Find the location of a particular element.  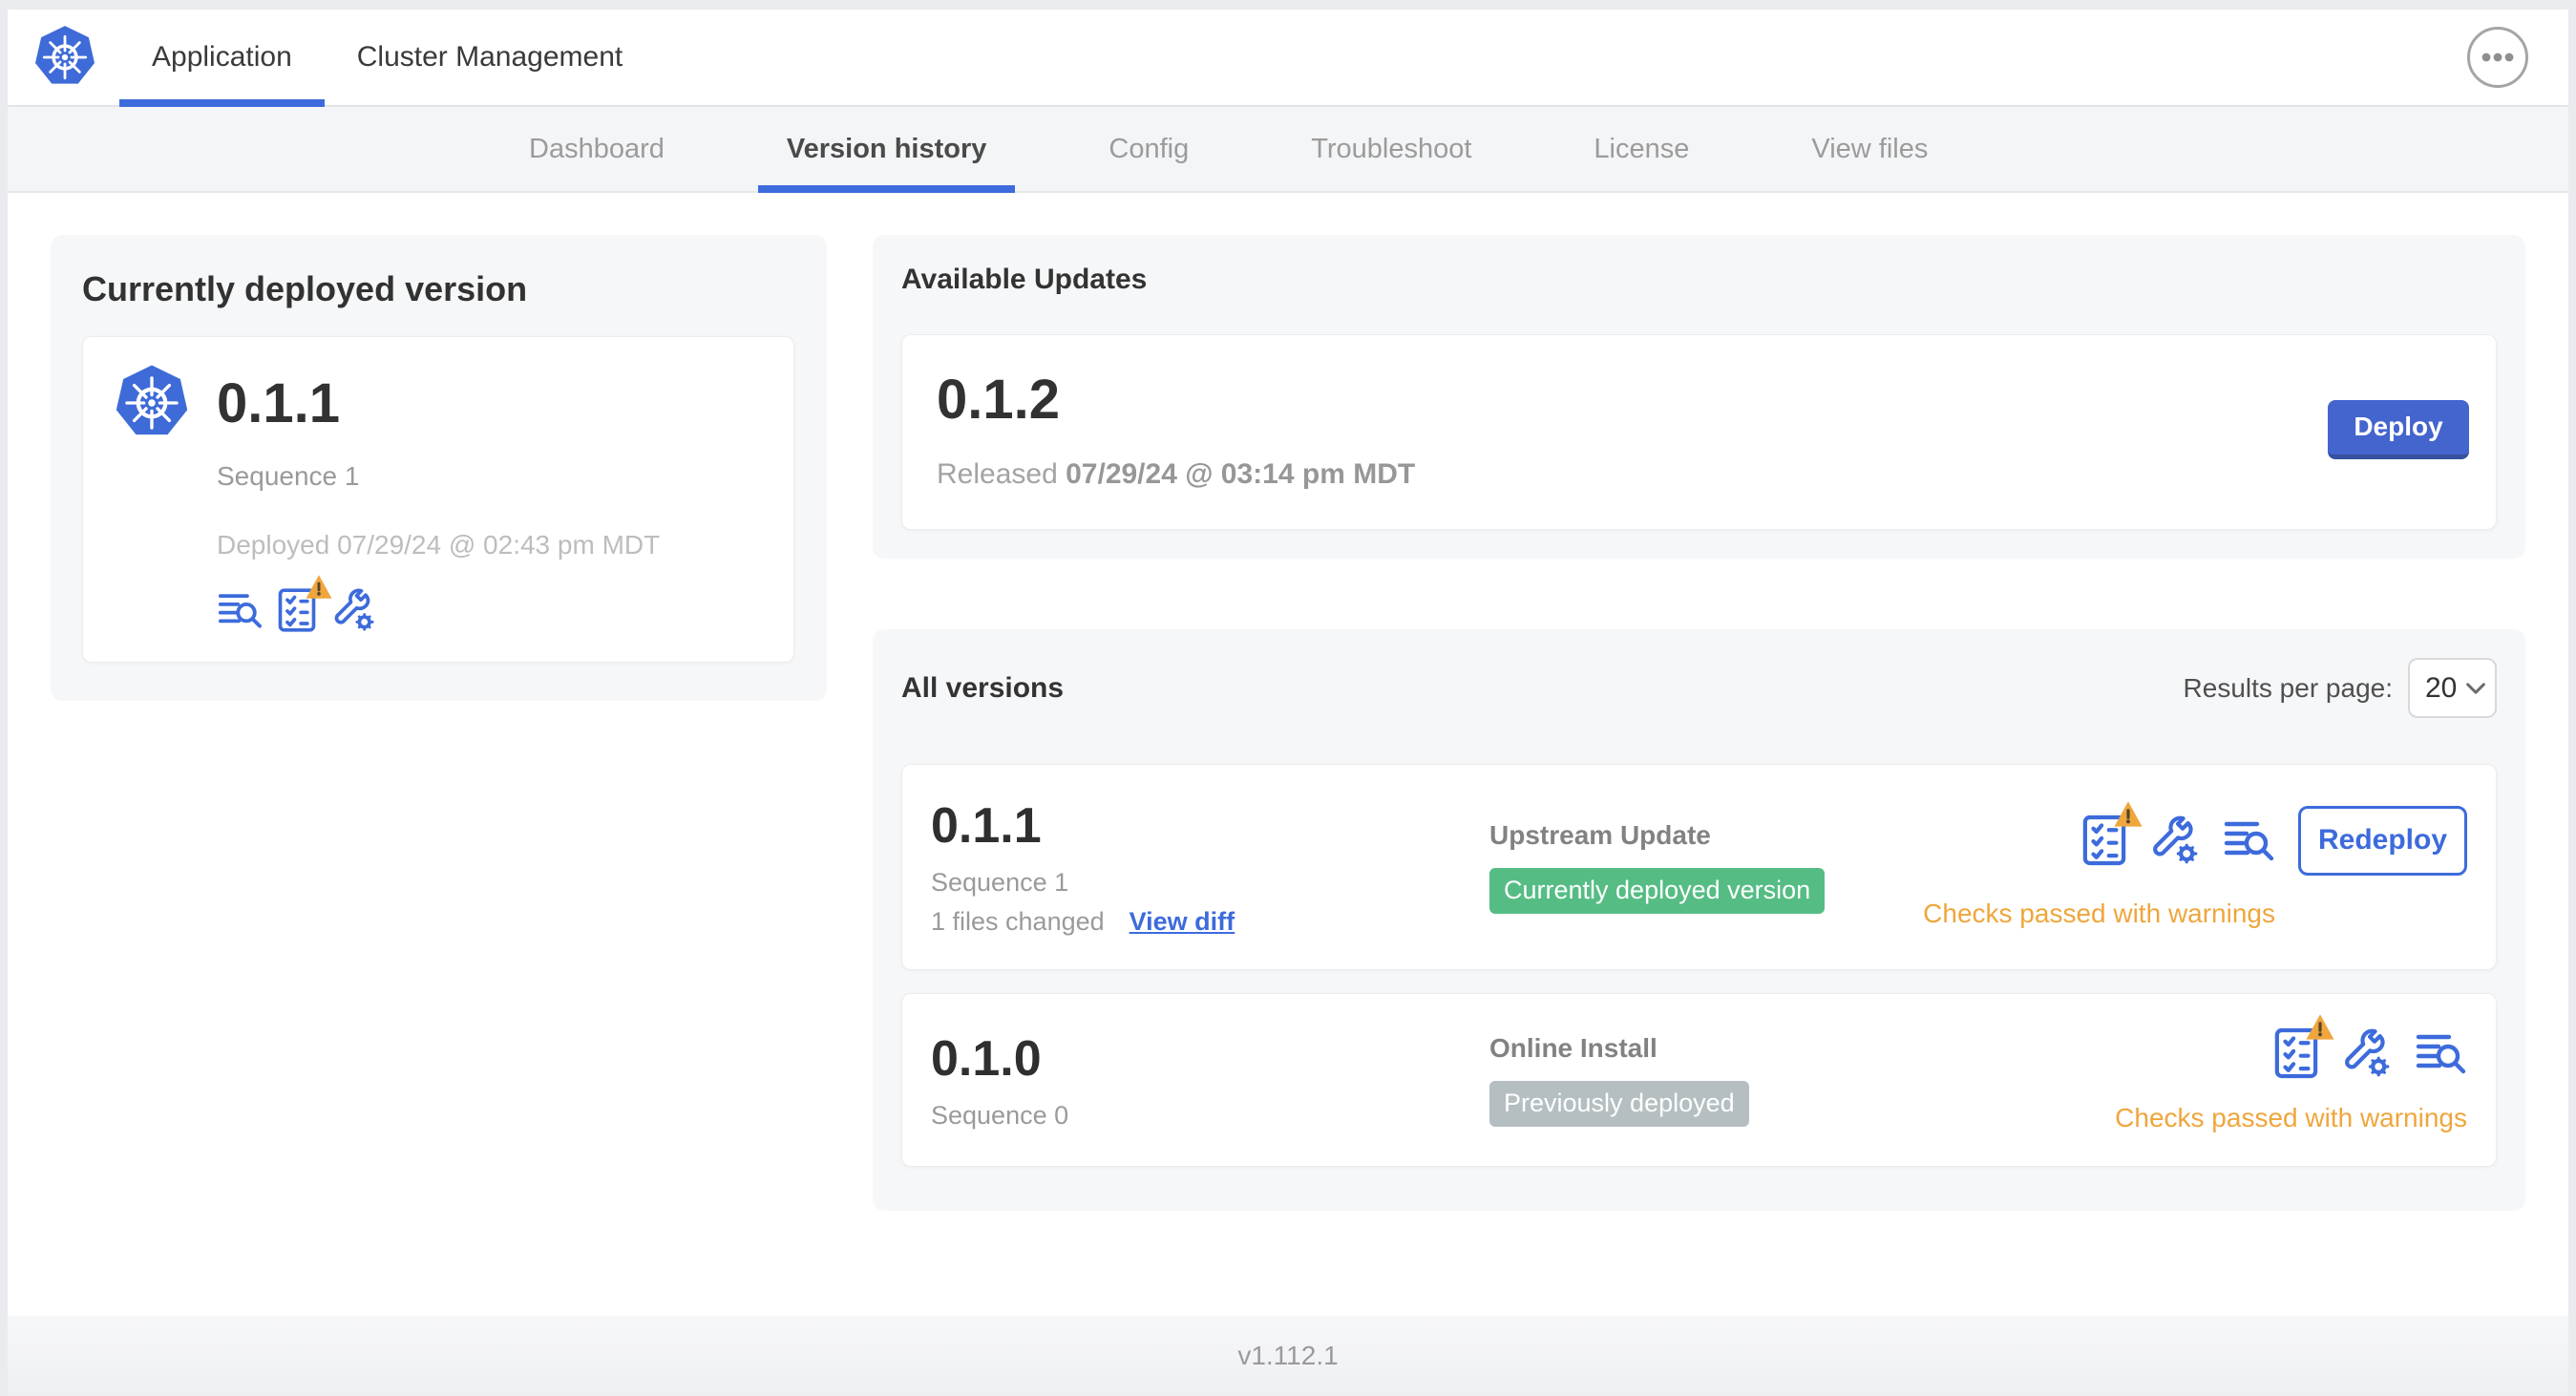

row-sequence: Sequence 1 is located at coordinates (1000, 882).